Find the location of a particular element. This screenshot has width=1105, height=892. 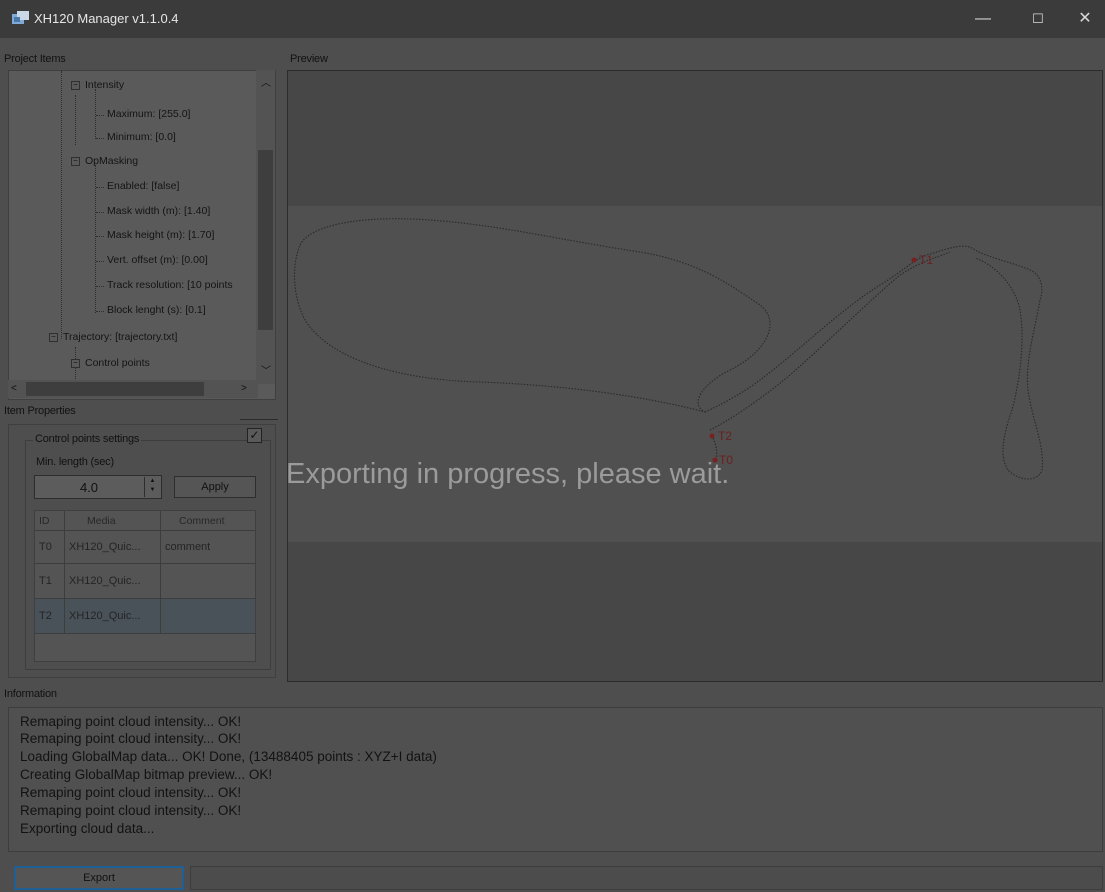

trajectory-path-east is located at coordinates (873, 362).